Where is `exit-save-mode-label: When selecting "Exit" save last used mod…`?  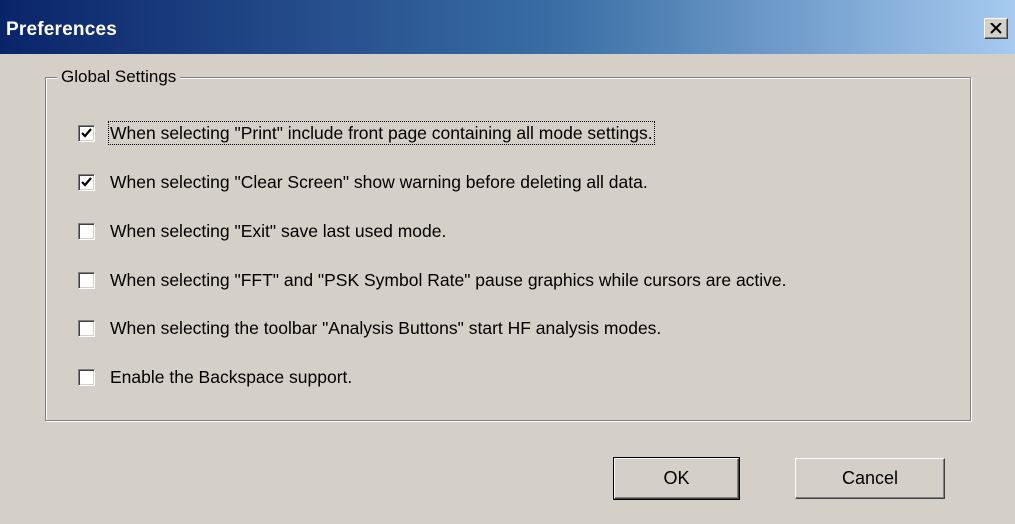 exit-save-mode-label: When selecting "Exit" save last used mod… is located at coordinates (278, 231).